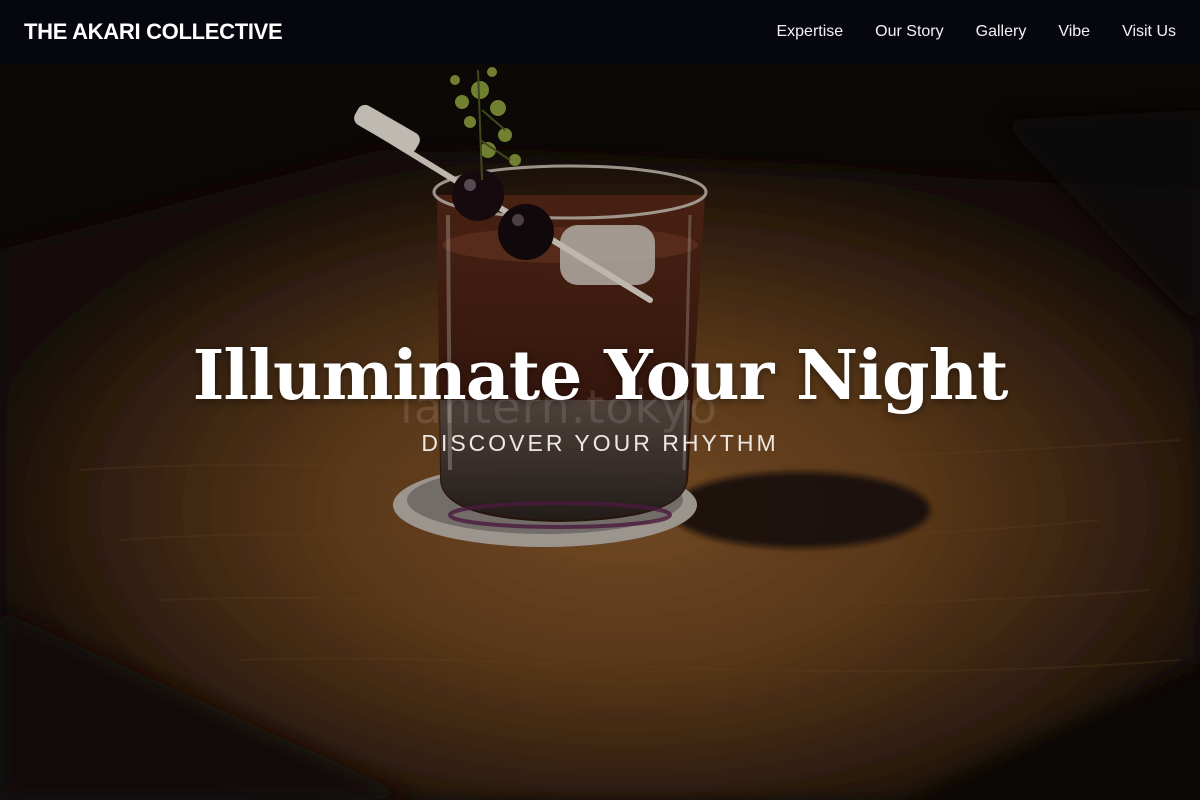 This screenshot has width=1200, height=800. I want to click on nav-link-our-story: Our Story, so click(909, 32).